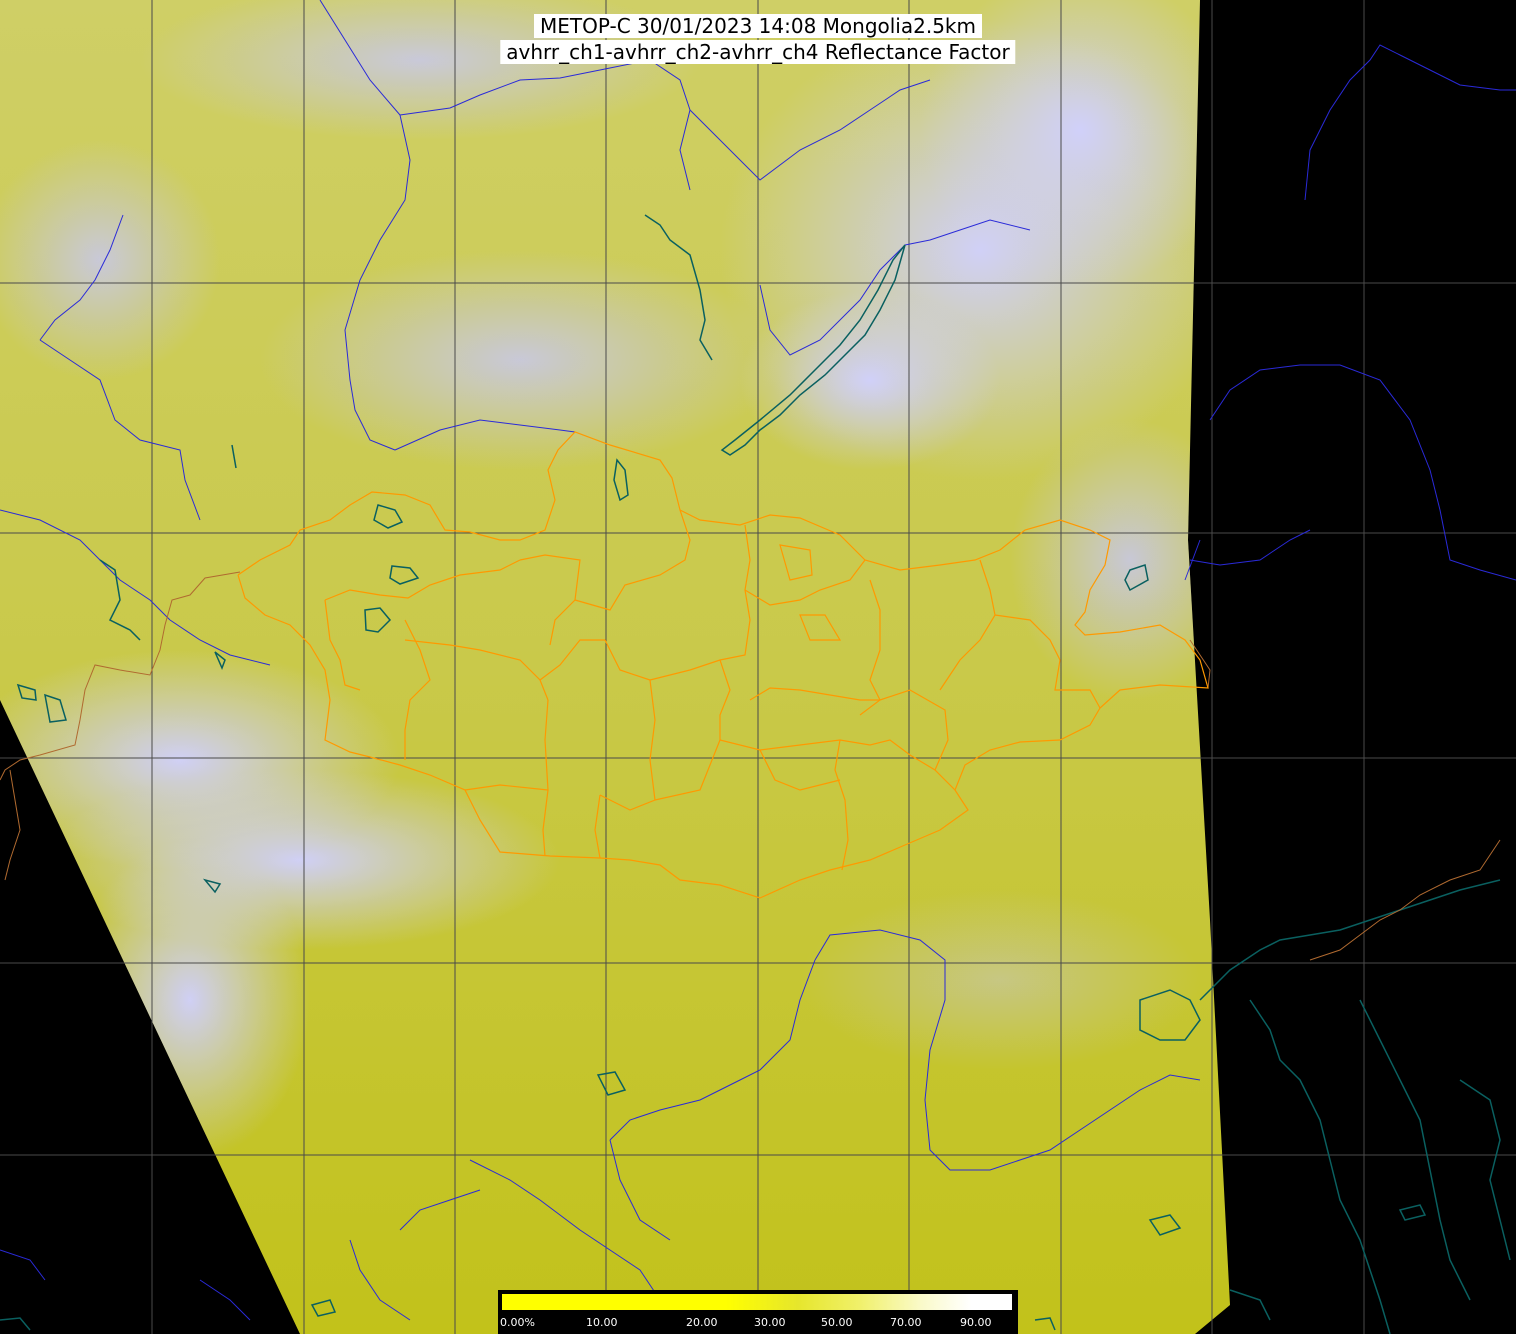 This screenshot has height=1334, width=1516. I want to click on map-title: METOP-C 30/01/2023 14:08 Mongolia2.5km, so click(758, 26).